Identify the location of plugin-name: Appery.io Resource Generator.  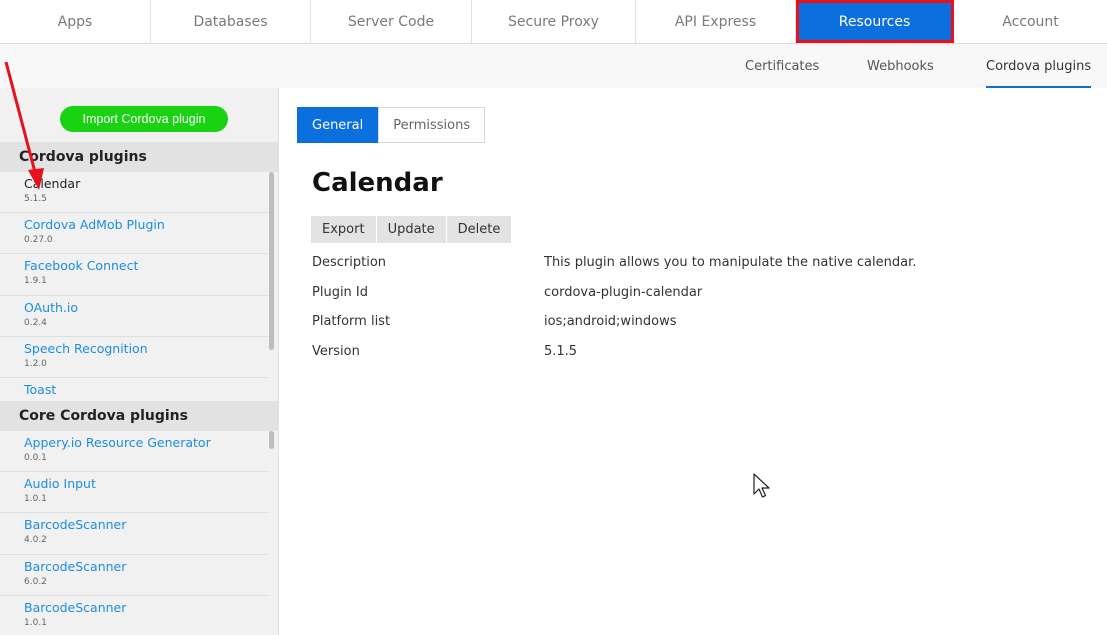
(117, 442).